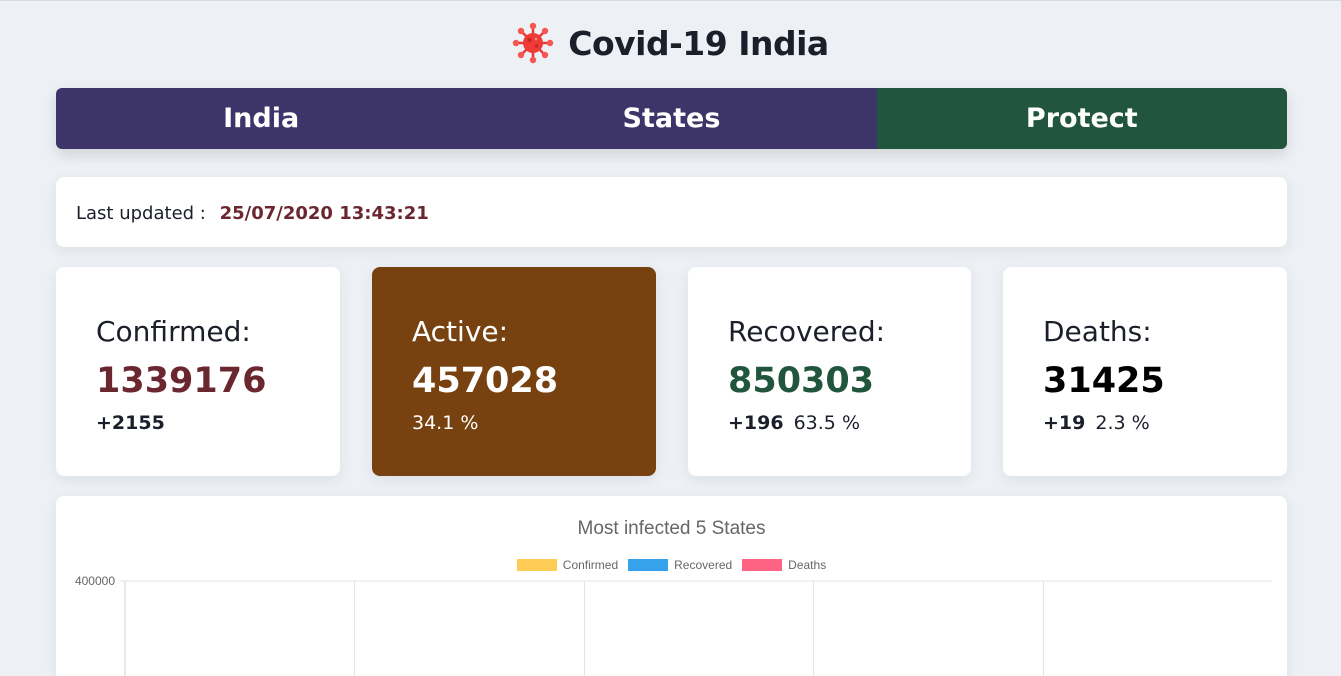 The image size is (1341, 676). Describe the element at coordinates (671, 212) in the screenshot. I see `last-updated-card: Last updated : 25/07/2020 13:43:21` at that location.